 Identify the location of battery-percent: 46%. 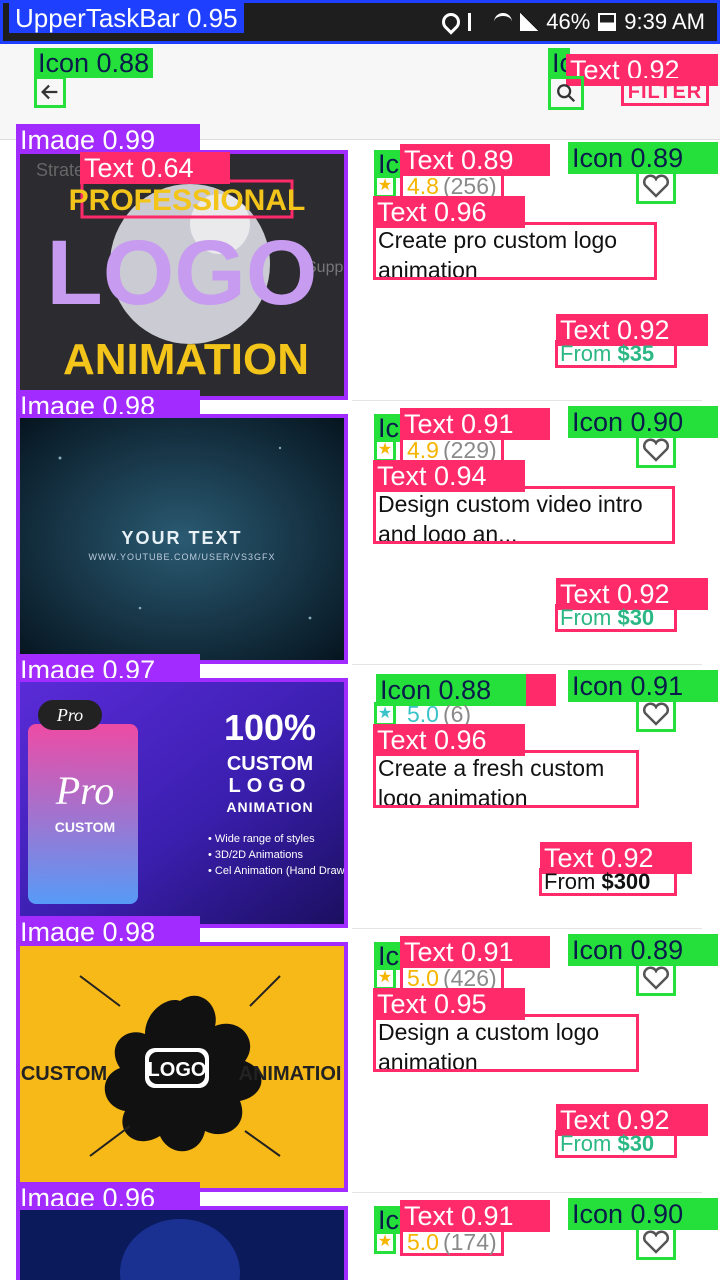
(568, 21).